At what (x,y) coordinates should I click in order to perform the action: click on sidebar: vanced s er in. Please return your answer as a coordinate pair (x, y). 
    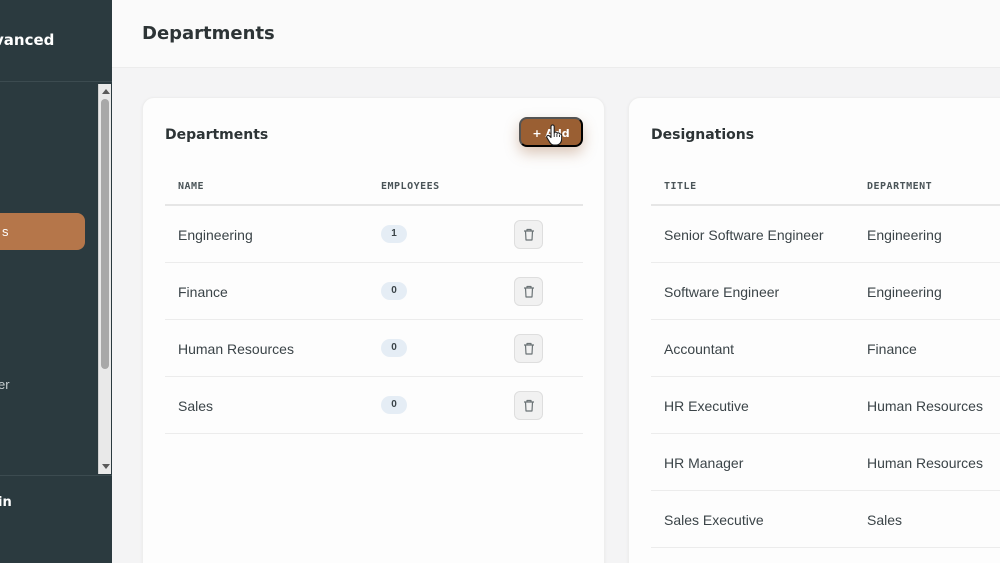
    Looking at the image, I should click on (56, 281).